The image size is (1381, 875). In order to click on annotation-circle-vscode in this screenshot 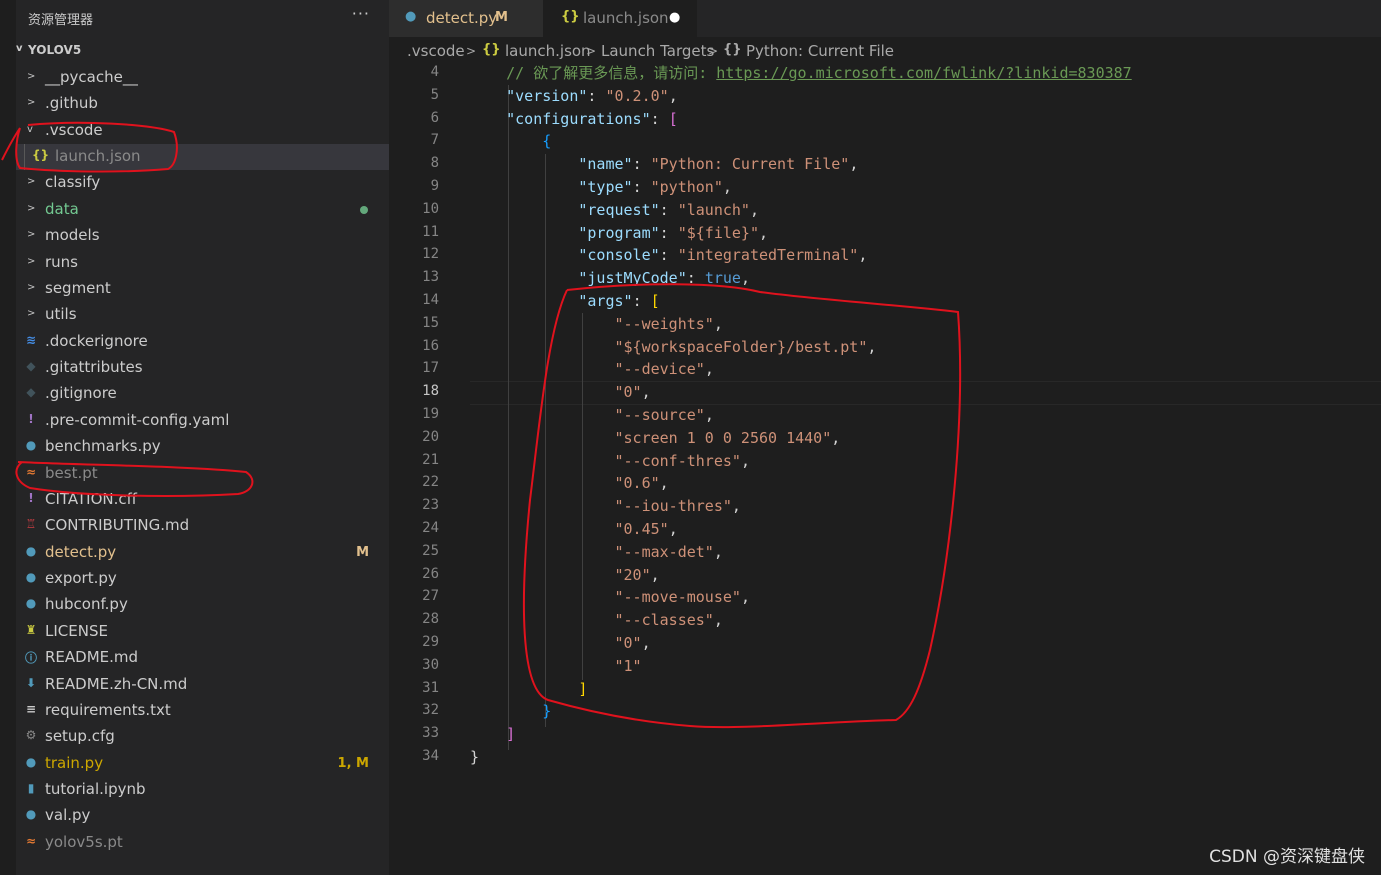, I will do `click(89, 147)`.